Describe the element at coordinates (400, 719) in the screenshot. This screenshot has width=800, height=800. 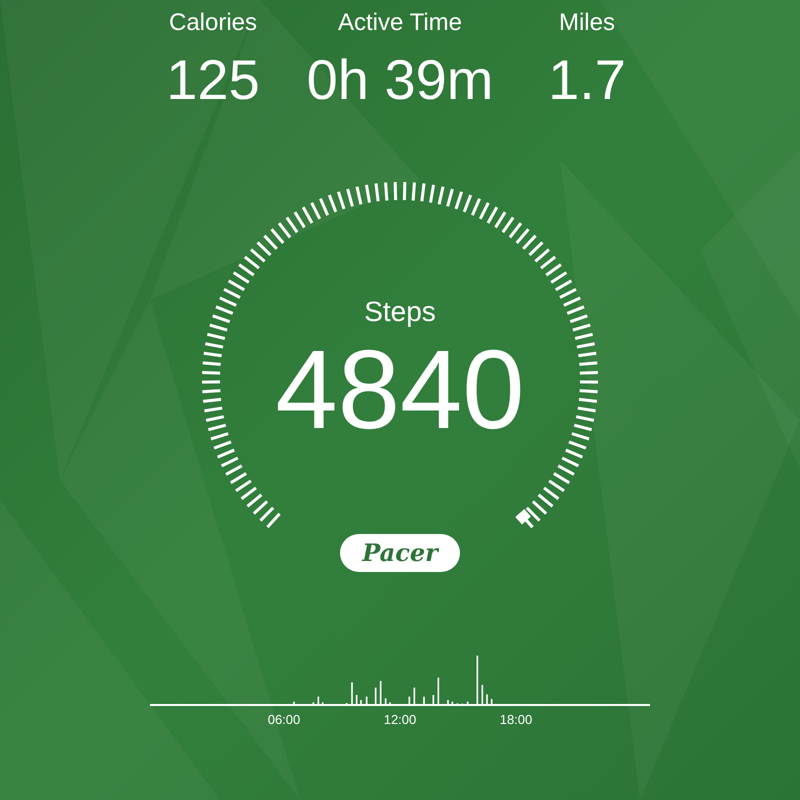
I see `time-label: 12:00` at that location.